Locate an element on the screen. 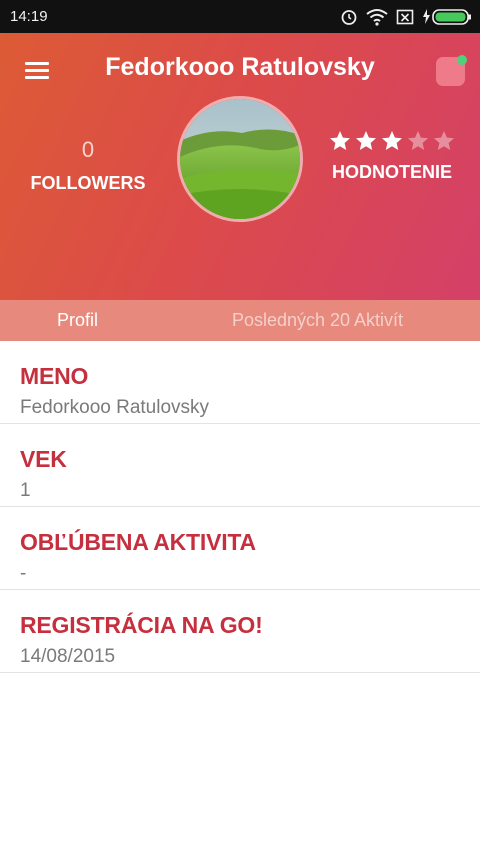  wifi-icon is located at coordinates (377, 17).